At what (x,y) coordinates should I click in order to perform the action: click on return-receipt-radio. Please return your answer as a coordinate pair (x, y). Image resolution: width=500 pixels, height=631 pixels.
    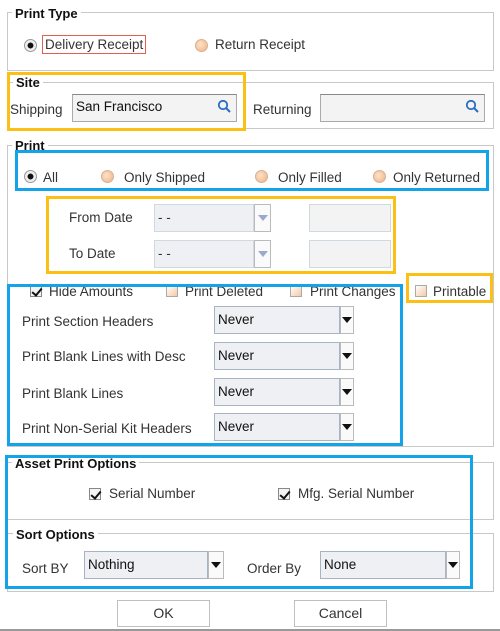
    Looking at the image, I should click on (201, 45).